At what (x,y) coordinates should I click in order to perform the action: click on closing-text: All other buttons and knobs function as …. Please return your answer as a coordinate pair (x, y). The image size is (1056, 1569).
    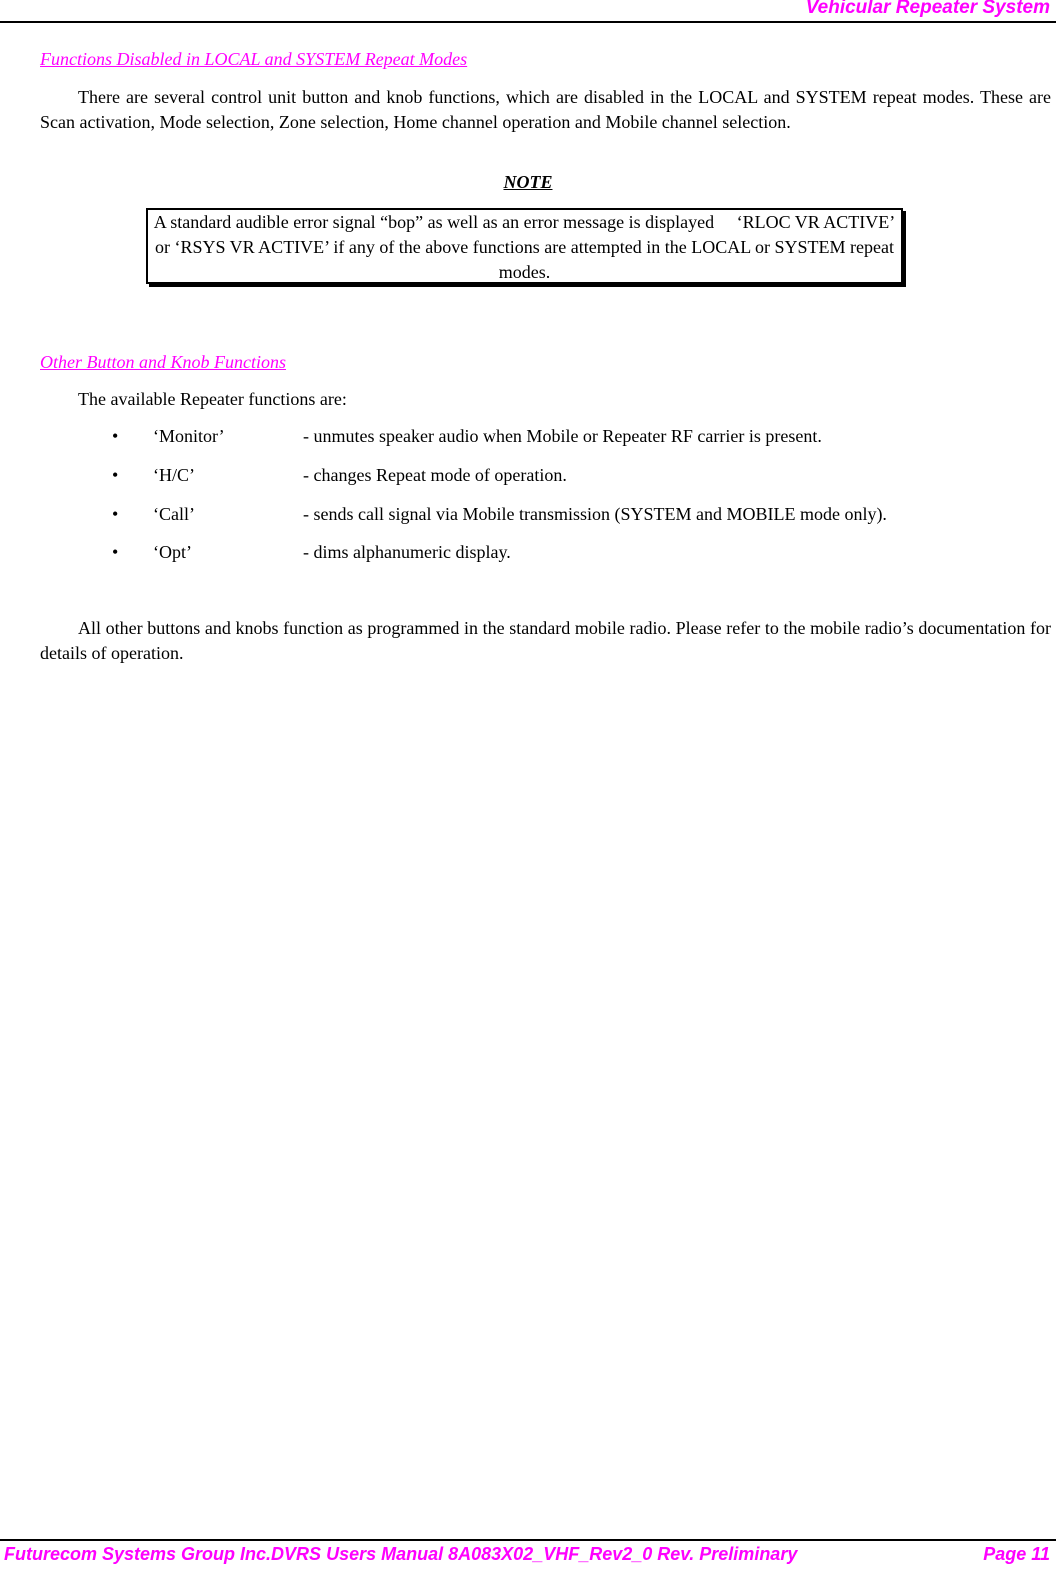
    Looking at the image, I should click on (545, 640).